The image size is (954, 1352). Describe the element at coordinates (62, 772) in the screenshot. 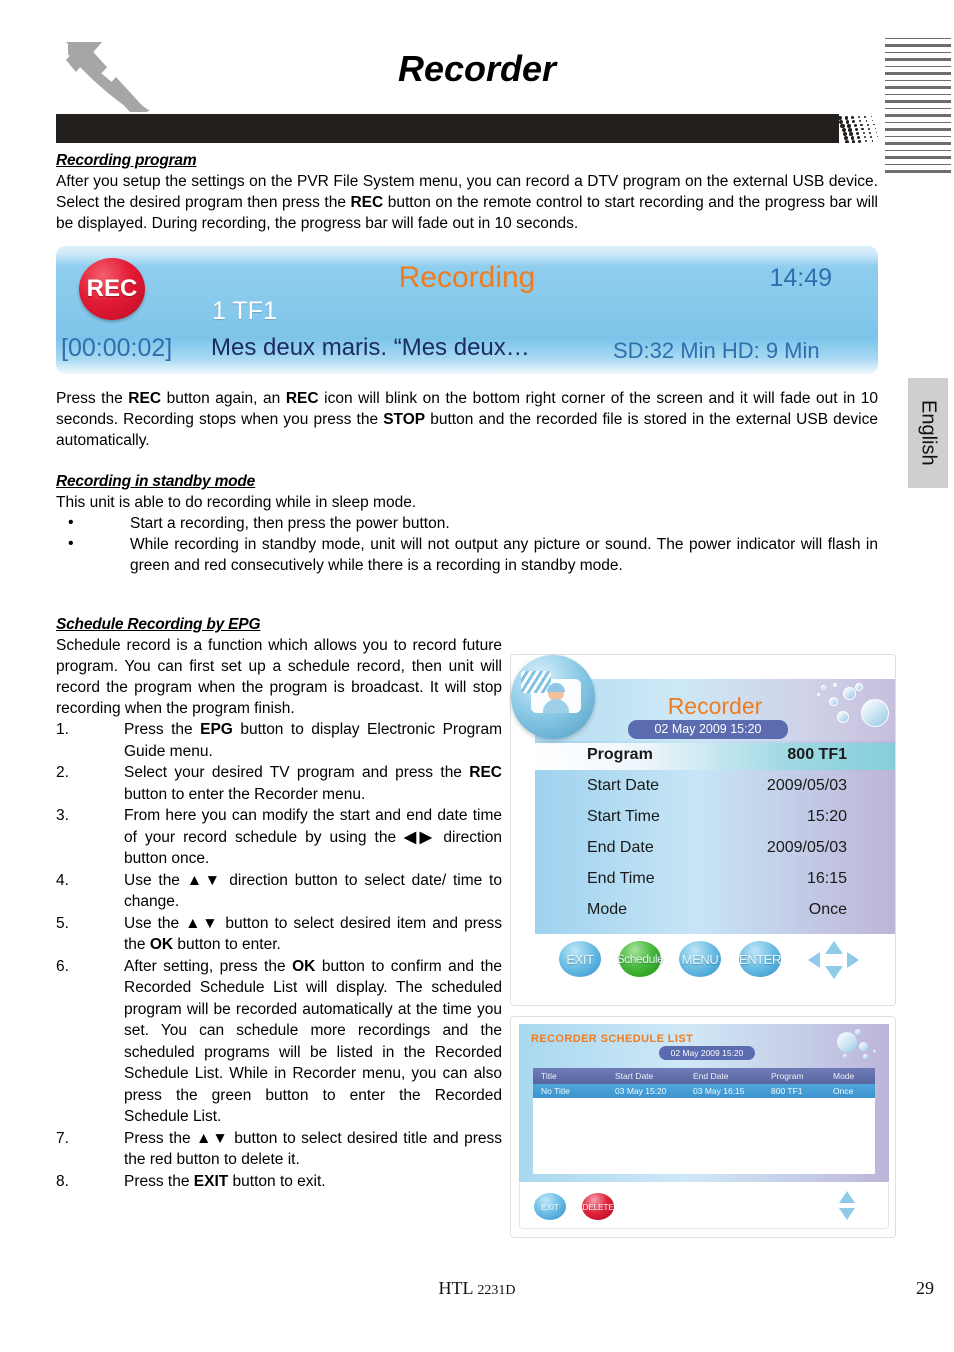

I see `step-number: 2.` at that location.